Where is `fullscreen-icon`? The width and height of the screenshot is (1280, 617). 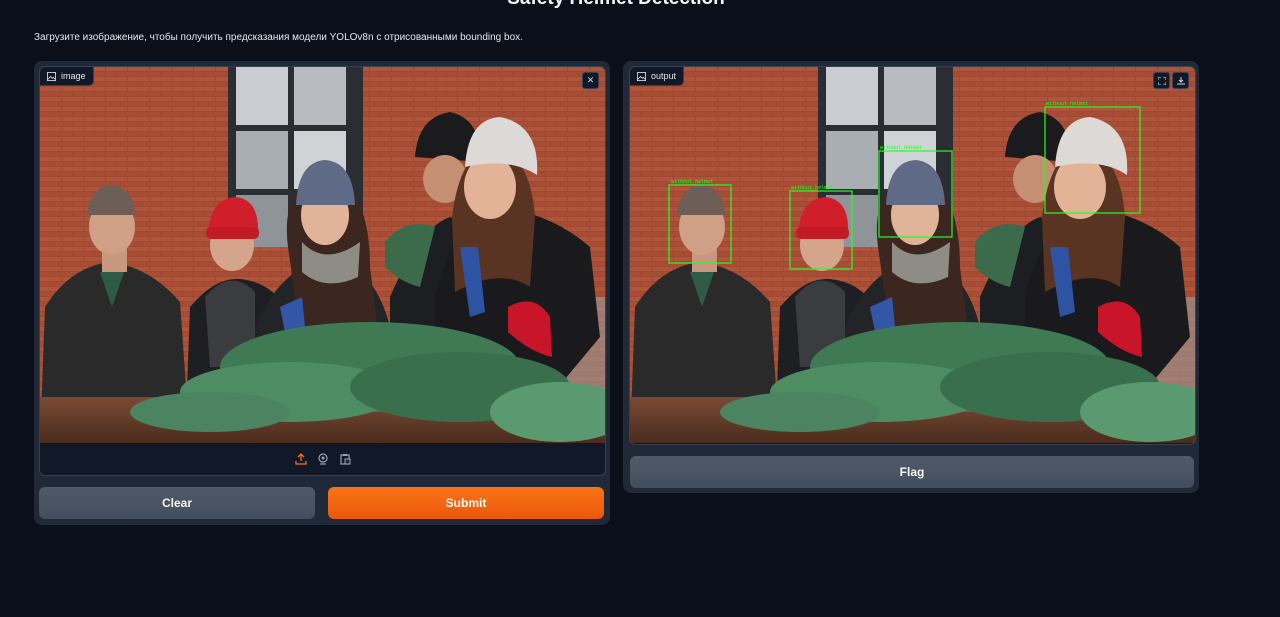 fullscreen-icon is located at coordinates (1161, 80).